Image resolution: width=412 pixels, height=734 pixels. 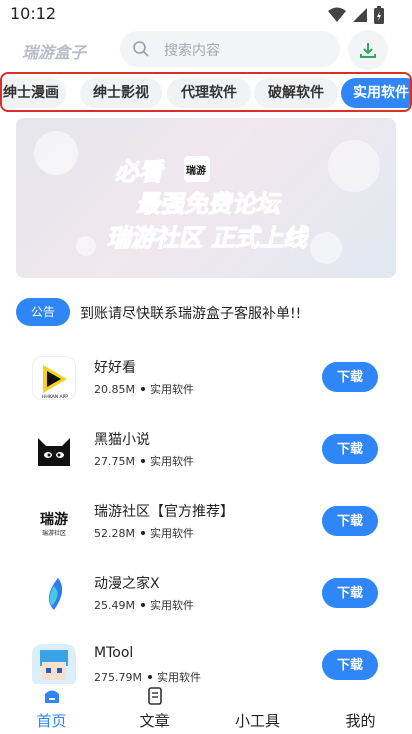 I want to click on tab-label: 文章, so click(x=154, y=721).